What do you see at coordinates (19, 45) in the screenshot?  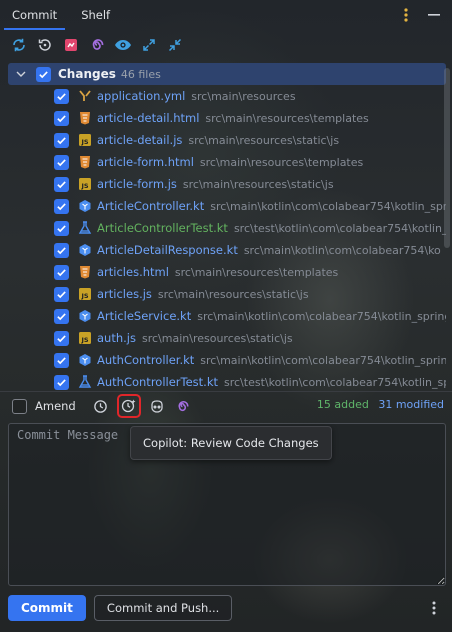 I see `refresh-icon` at bounding box center [19, 45].